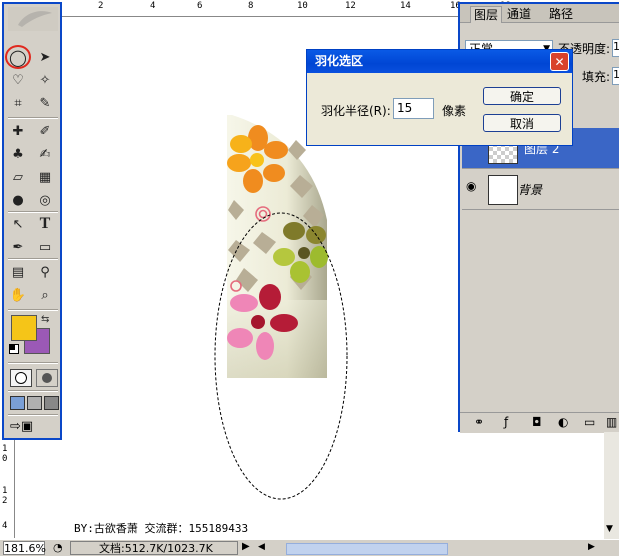 This screenshot has height=556, width=619. I want to click on fill-input: 1, so click(615, 76).